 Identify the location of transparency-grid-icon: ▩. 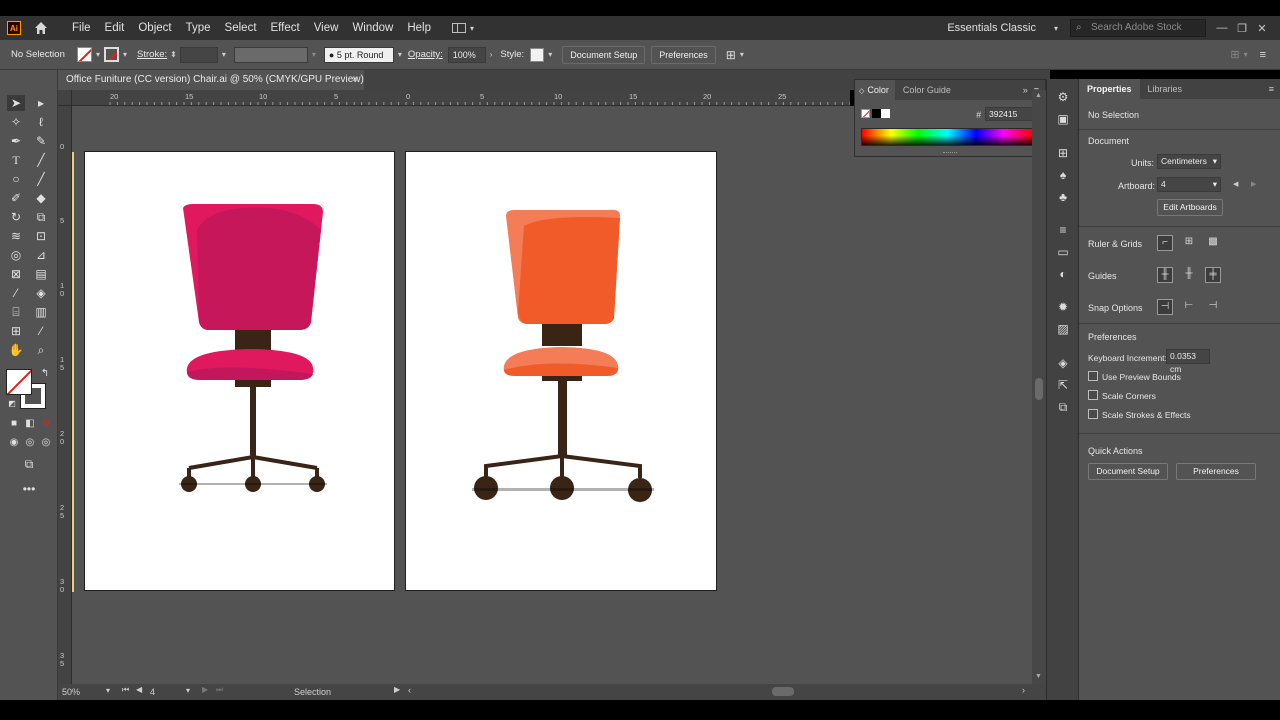
(1213, 243).